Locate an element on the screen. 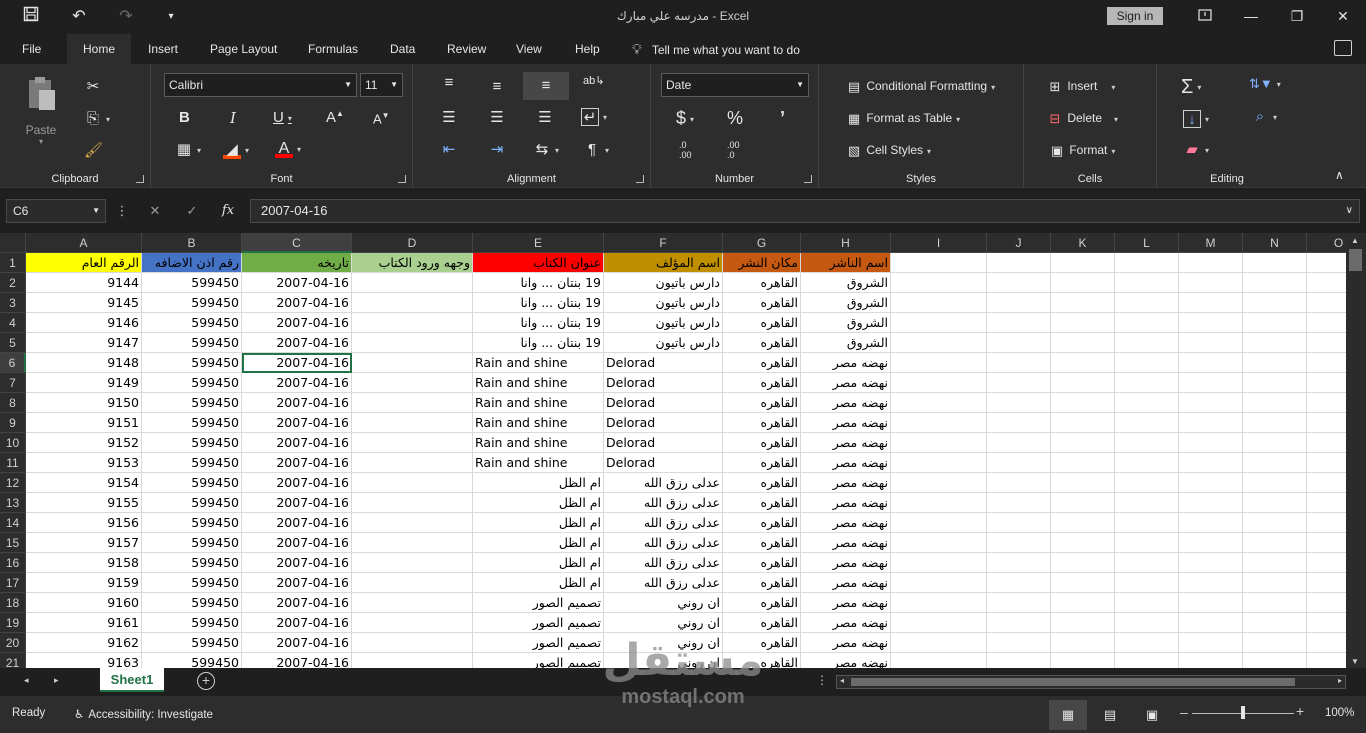  cell-k21 is located at coordinates (1083, 660).